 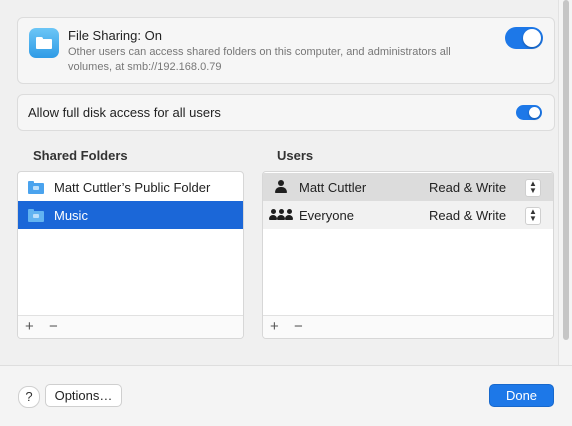 What do you see at coordinates (29, 326) in the screenshot?
I see `add-folder-button: +` at bounding box center [29, 326].